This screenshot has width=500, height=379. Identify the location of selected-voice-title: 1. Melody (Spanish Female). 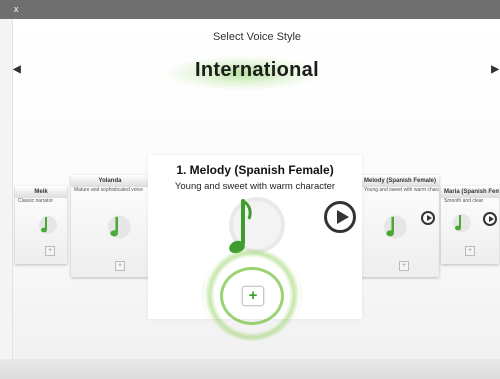
(255, 170).